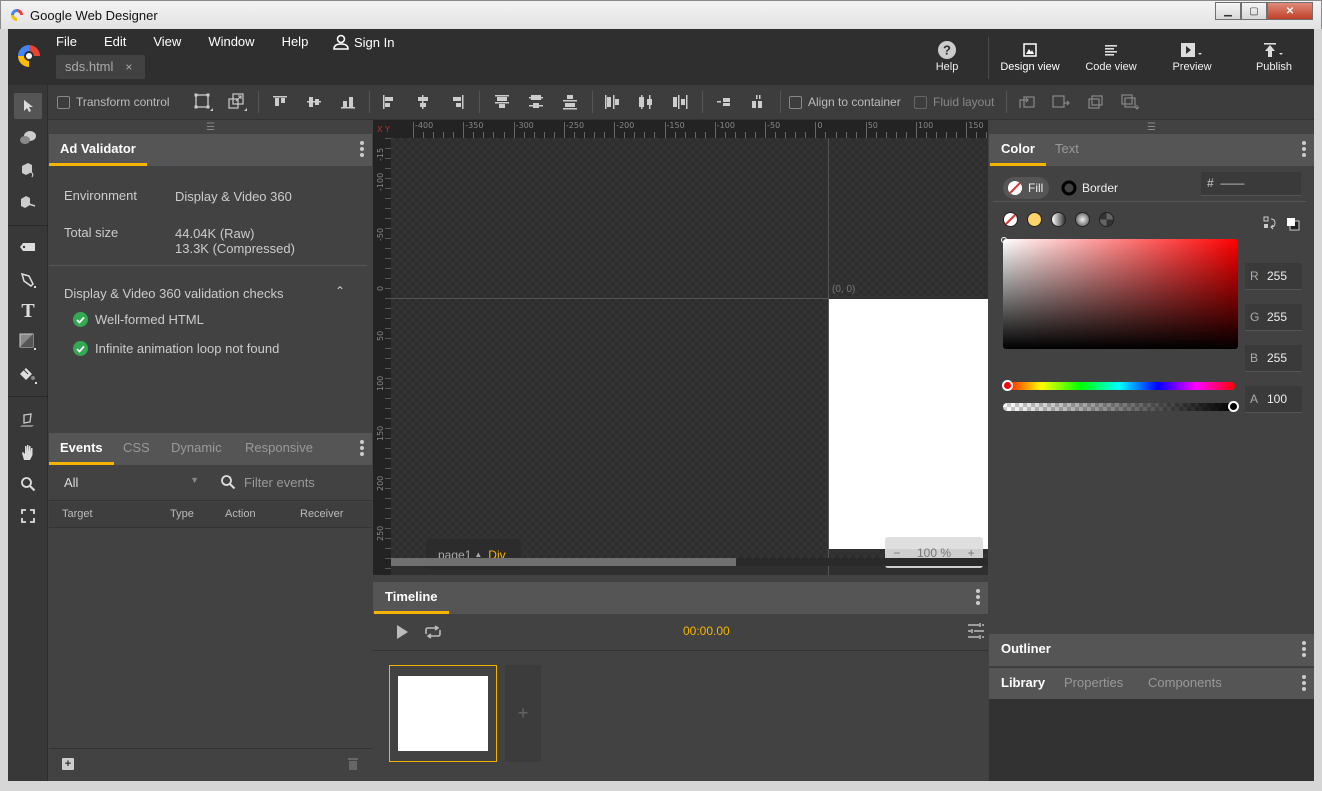 This screenshot has width=1322, height=791. What do you see at coordinates (1274, 56) in the screenshot?
I see `publish-button: Publish` at bounding box center [1274, 56].